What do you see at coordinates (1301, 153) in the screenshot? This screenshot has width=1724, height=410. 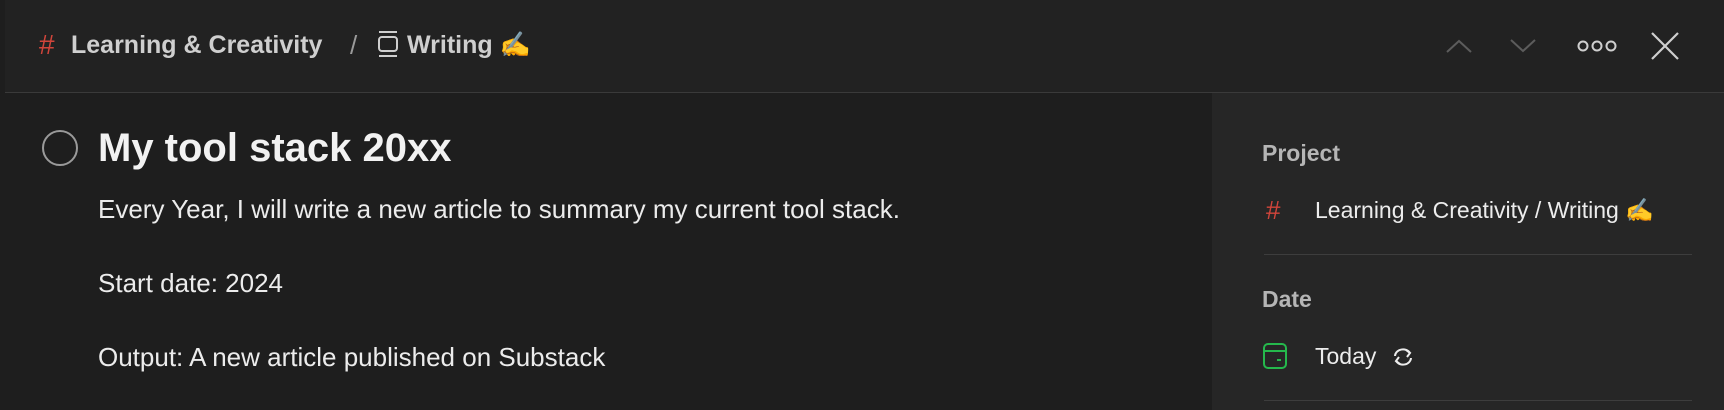 I see `project-label: Project` at bounding box center [1301, 153].